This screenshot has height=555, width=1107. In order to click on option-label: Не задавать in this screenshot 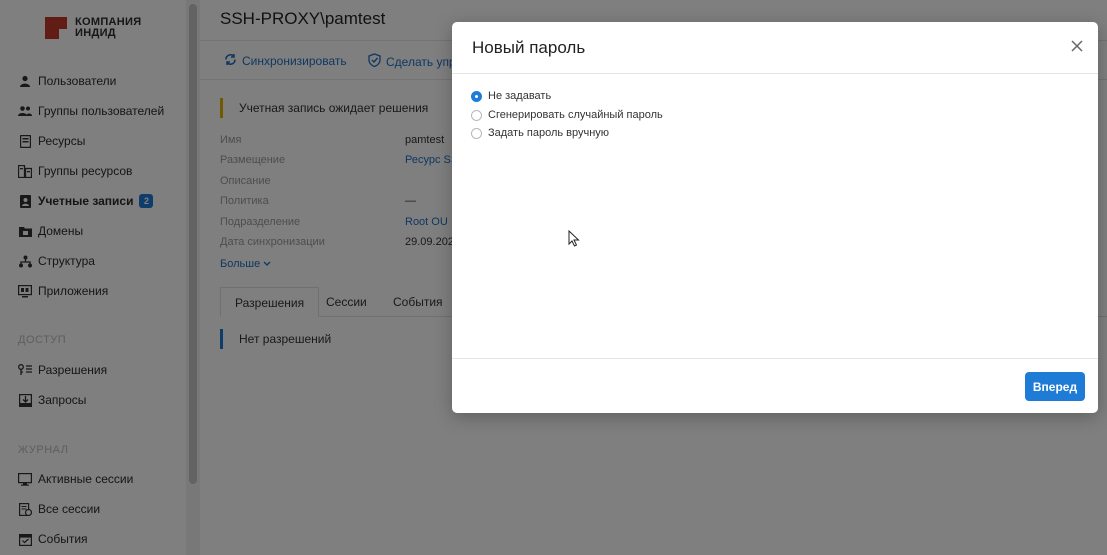, I will do `click(520, 96)`.